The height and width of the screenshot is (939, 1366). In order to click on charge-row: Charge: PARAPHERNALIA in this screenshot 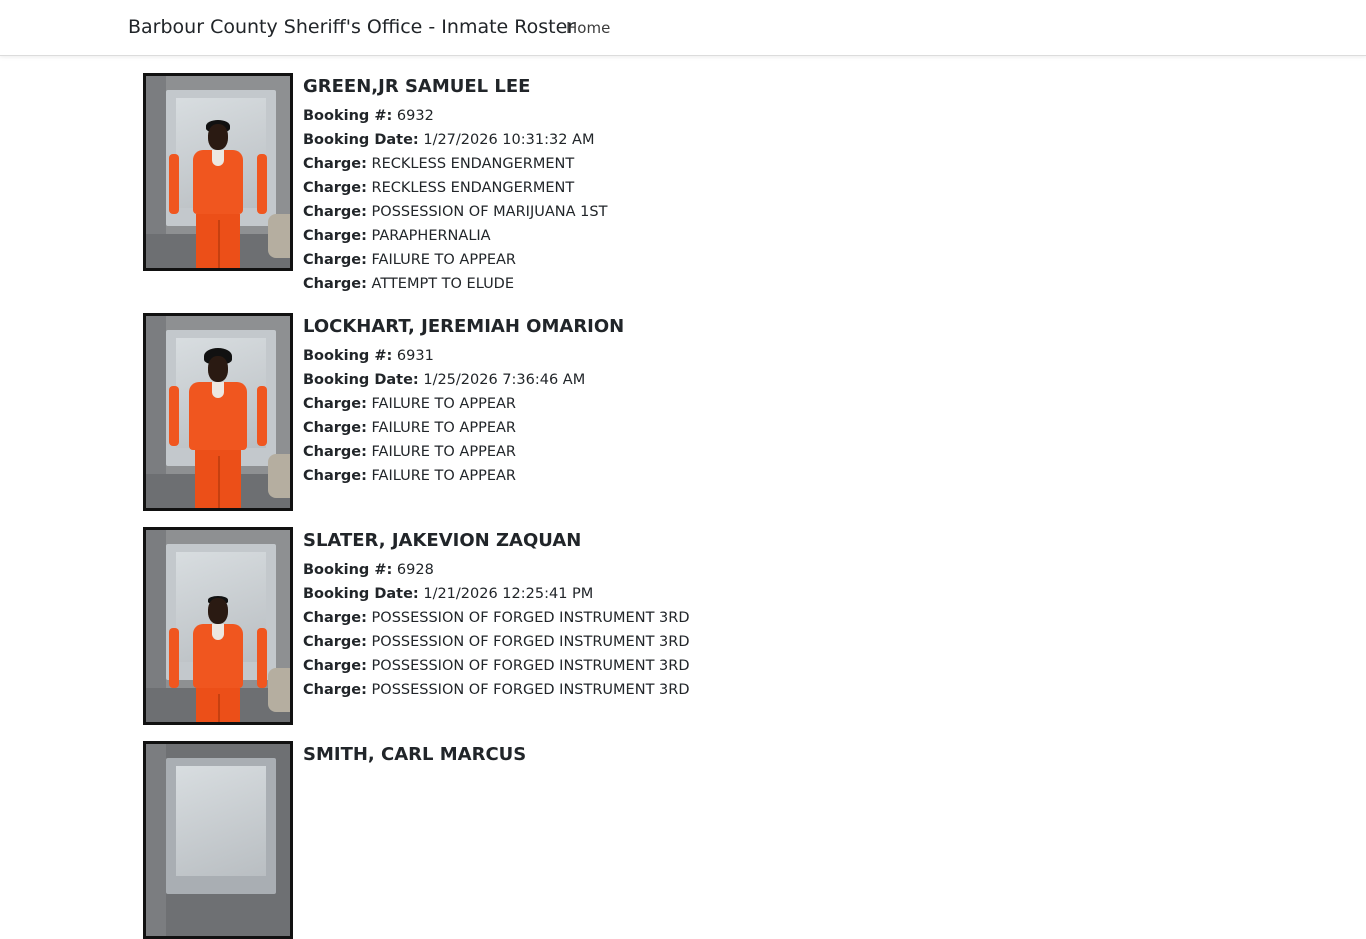, I will do `click(623, 236)`.